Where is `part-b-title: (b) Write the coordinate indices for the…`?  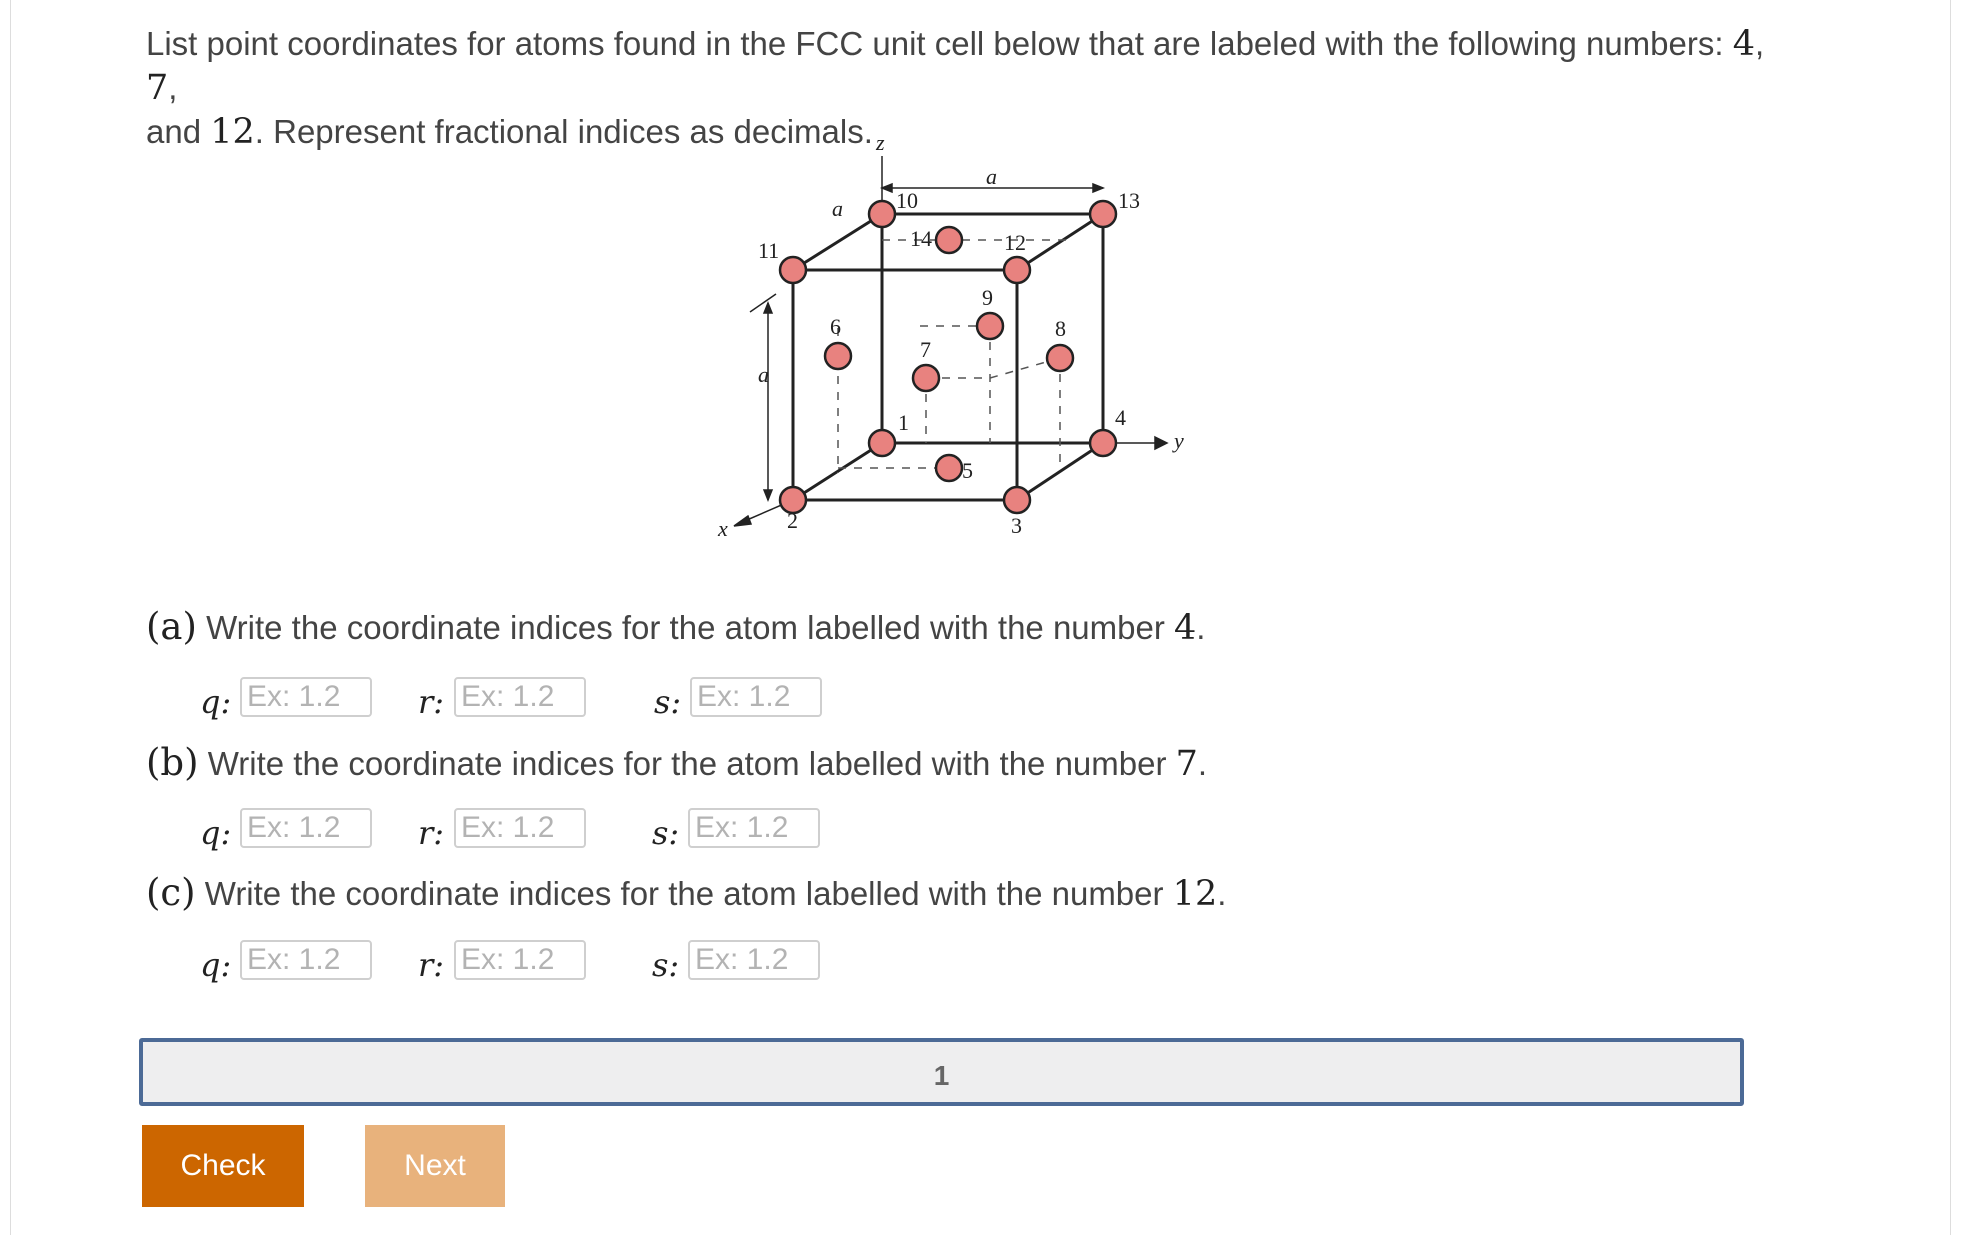 part-b-title: (b) Write the coordinate indices for the… is located at coordinates (676, 762).